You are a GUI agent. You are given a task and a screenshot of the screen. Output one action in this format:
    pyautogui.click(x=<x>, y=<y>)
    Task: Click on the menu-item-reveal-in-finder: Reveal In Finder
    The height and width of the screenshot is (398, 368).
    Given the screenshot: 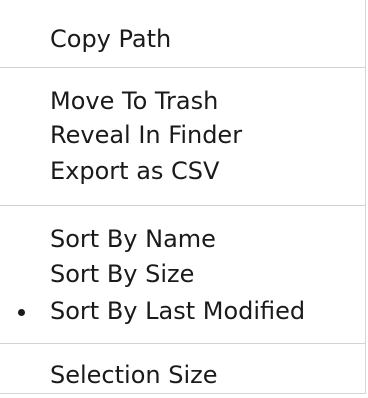 What is the action you would take?
    pyautogui.click(x=146, y=135)
    